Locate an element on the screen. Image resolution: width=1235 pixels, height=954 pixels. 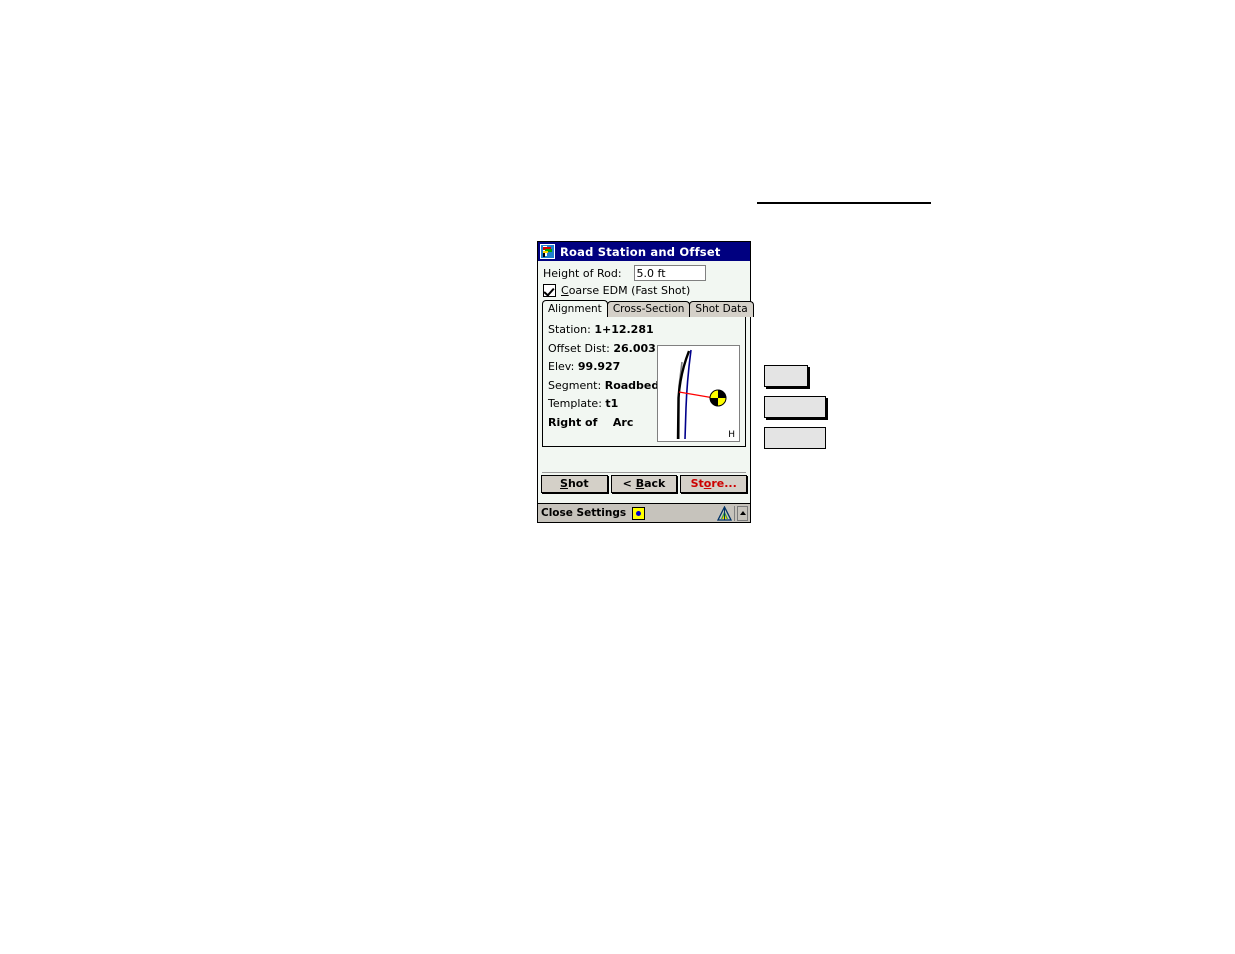
offset-dist-value: 26.003 is located at coordinates (634, 348).